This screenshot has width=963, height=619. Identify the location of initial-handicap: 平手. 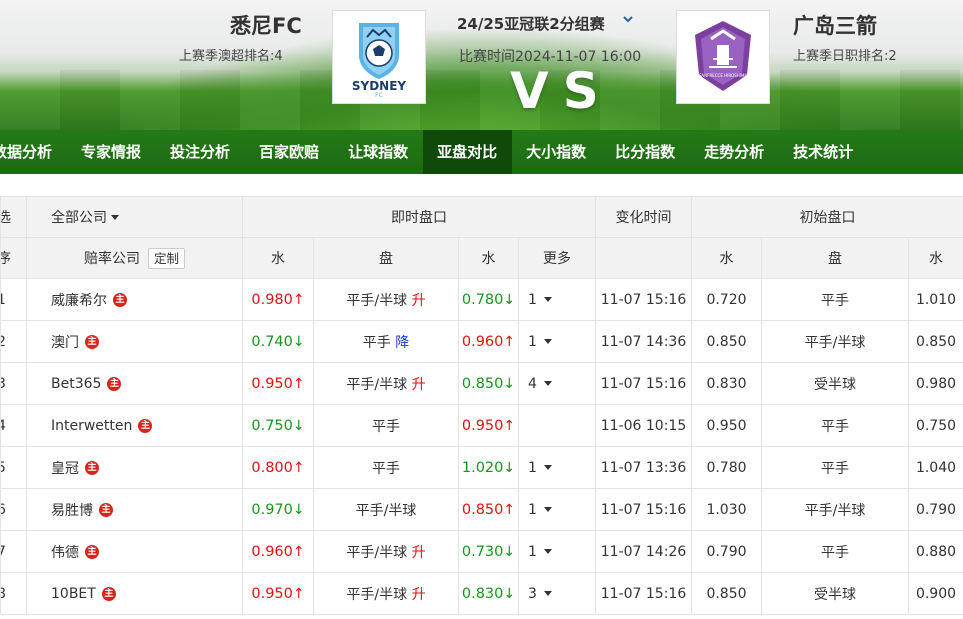
(835, 467).